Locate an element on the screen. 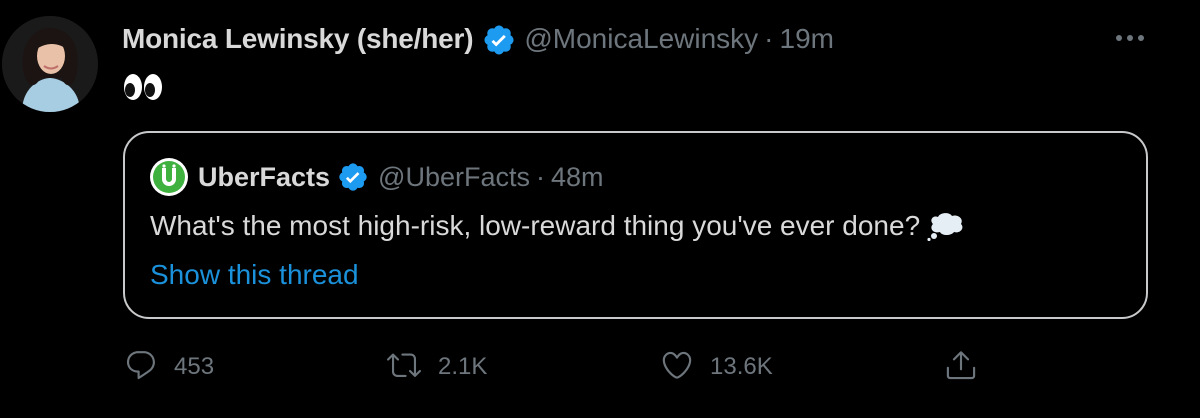 The height and width of the screenshot is (418, 1200). author-display-name: Monica Lewinsky (she/her) is located at coordinates (298, 39).